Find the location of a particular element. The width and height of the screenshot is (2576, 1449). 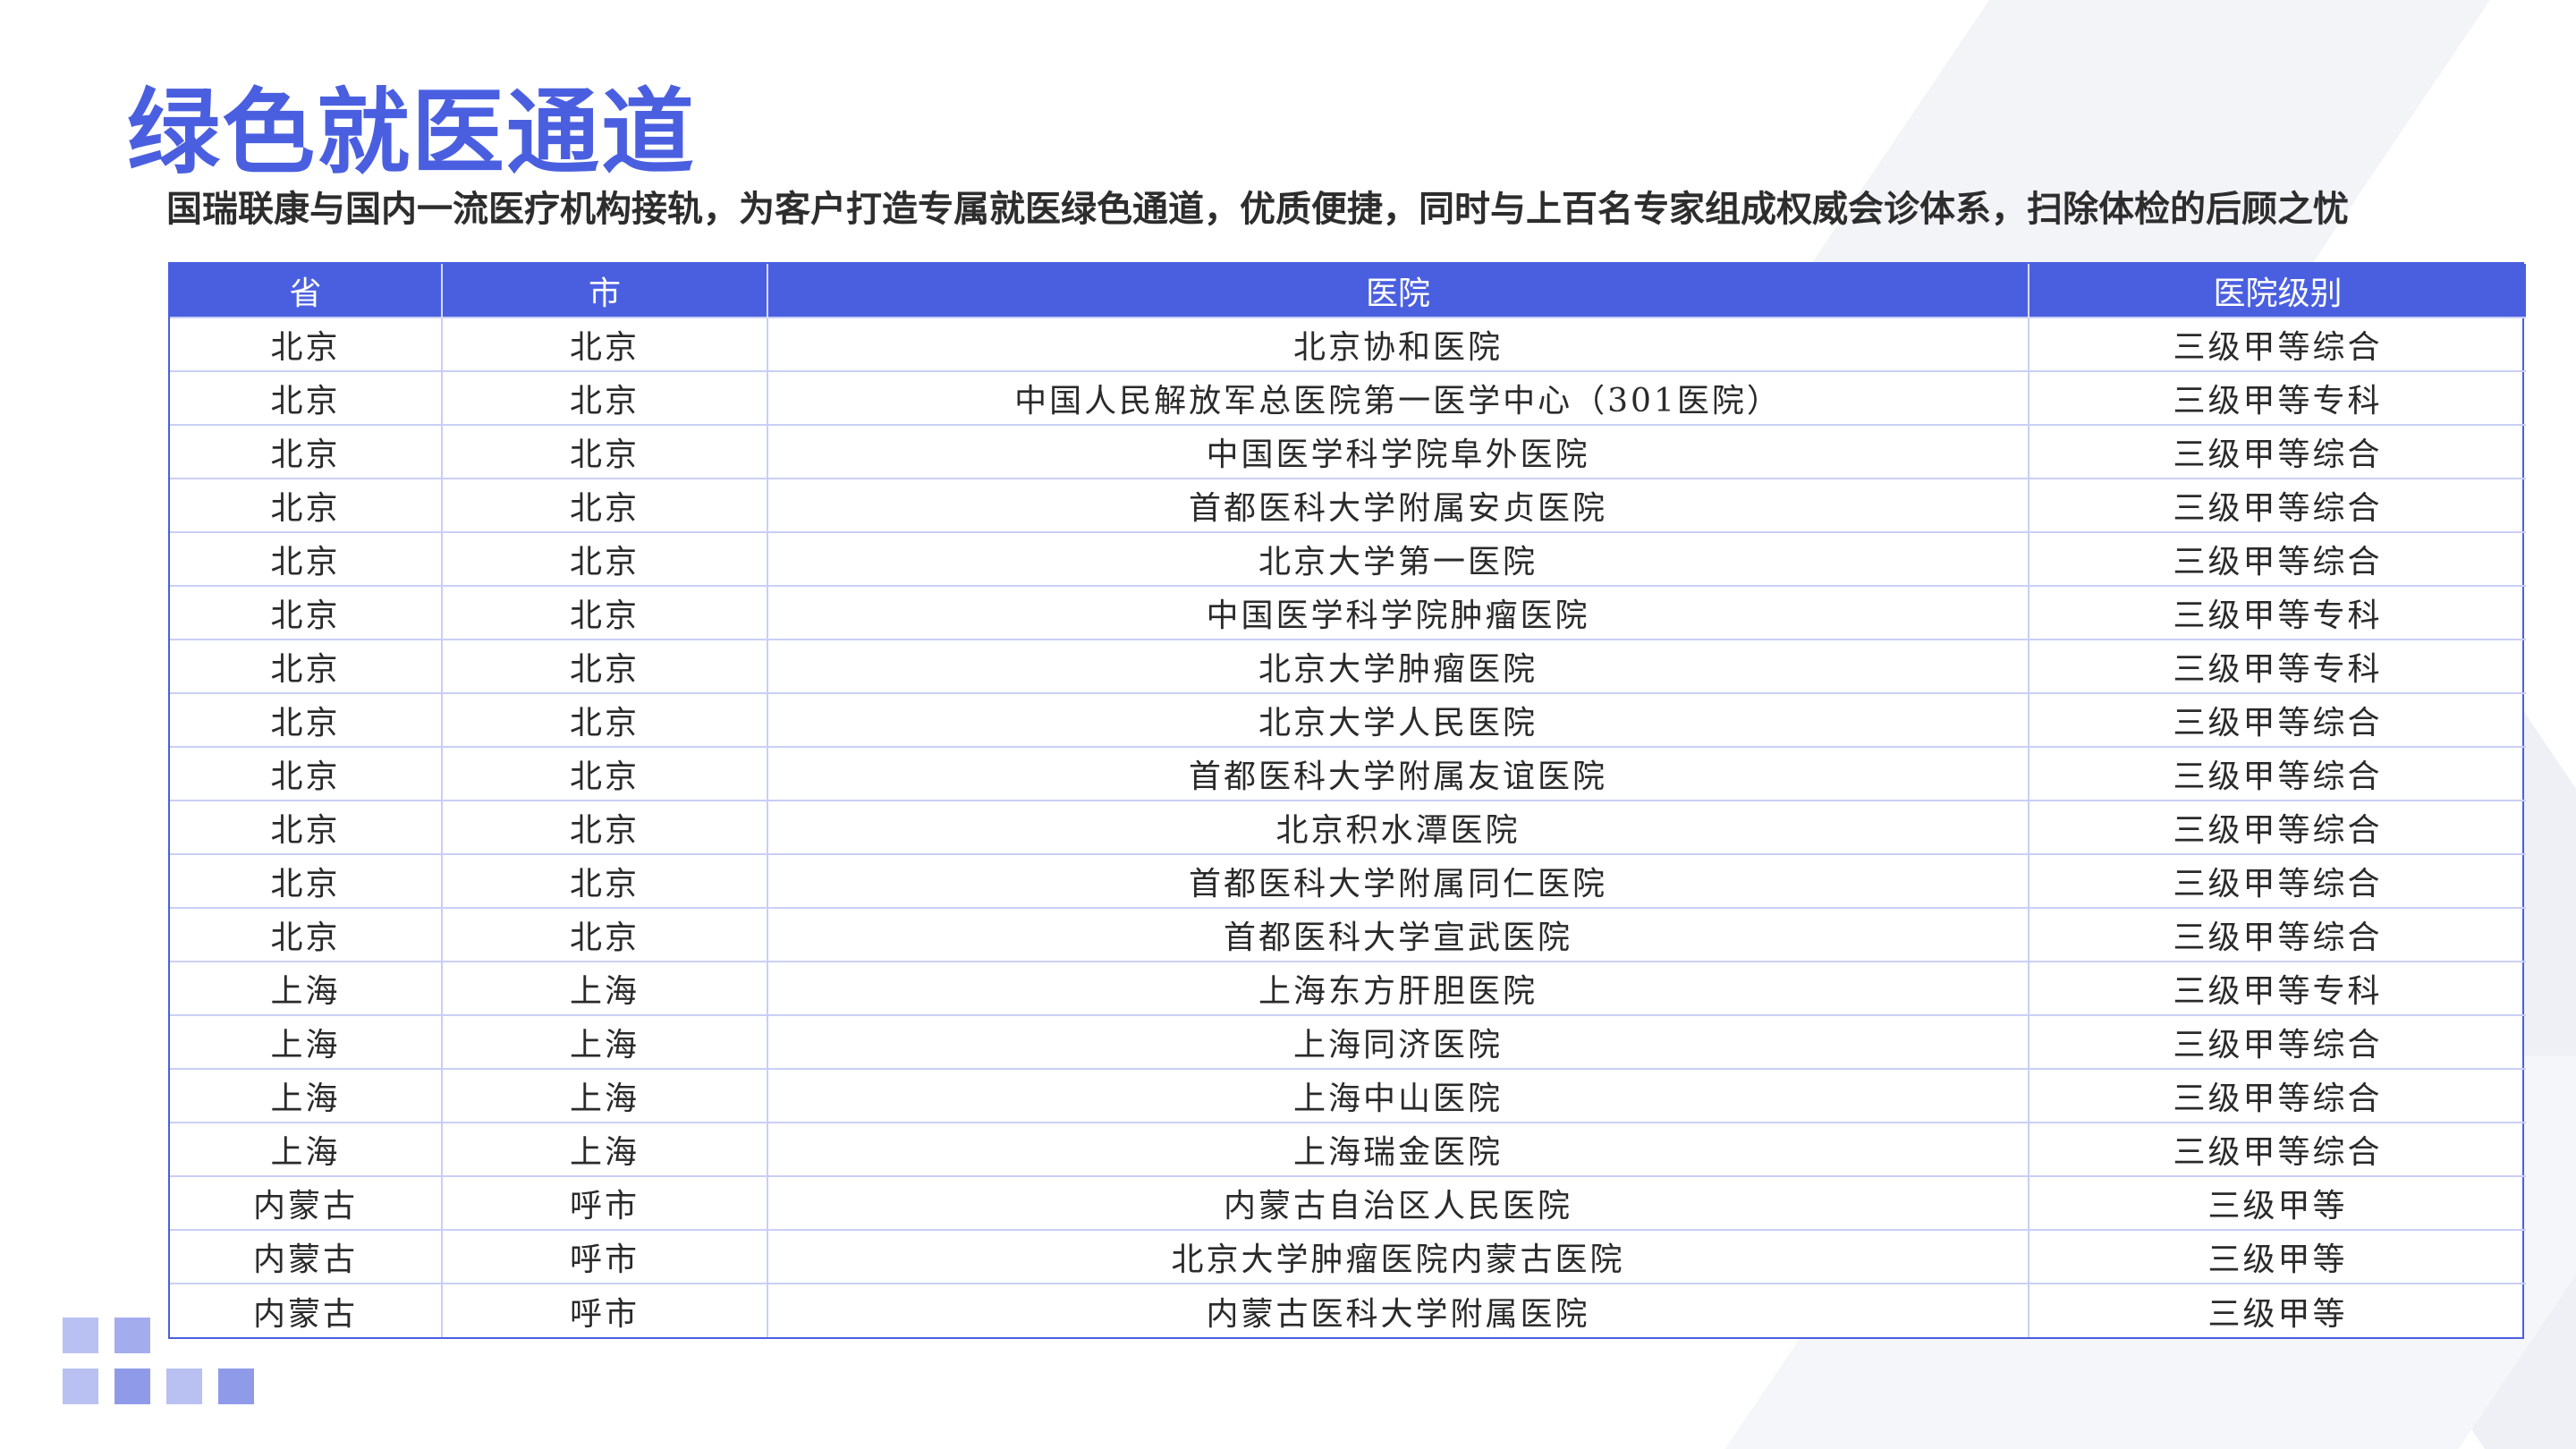

cell-hospital: 首都医科大学宣武医院 is located at coordinates (1398, 934).